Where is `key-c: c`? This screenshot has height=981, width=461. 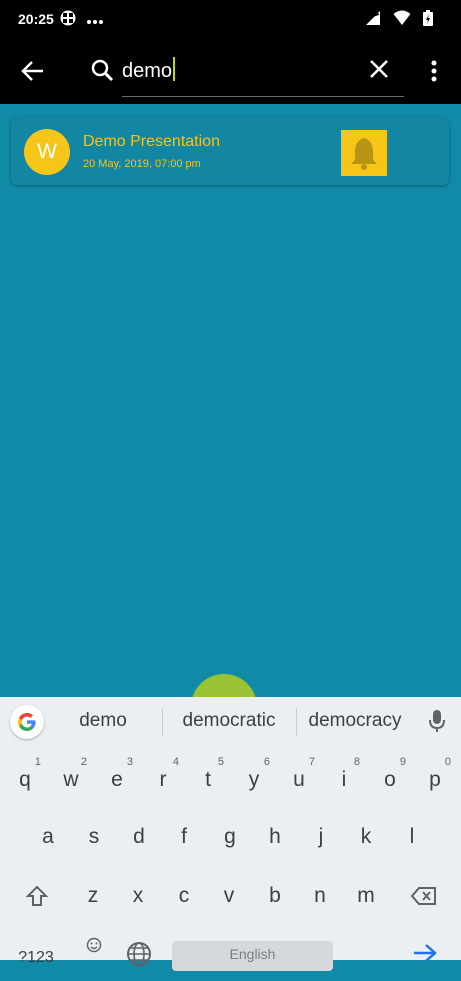
key-c: c is located at coordinates (184, 896).